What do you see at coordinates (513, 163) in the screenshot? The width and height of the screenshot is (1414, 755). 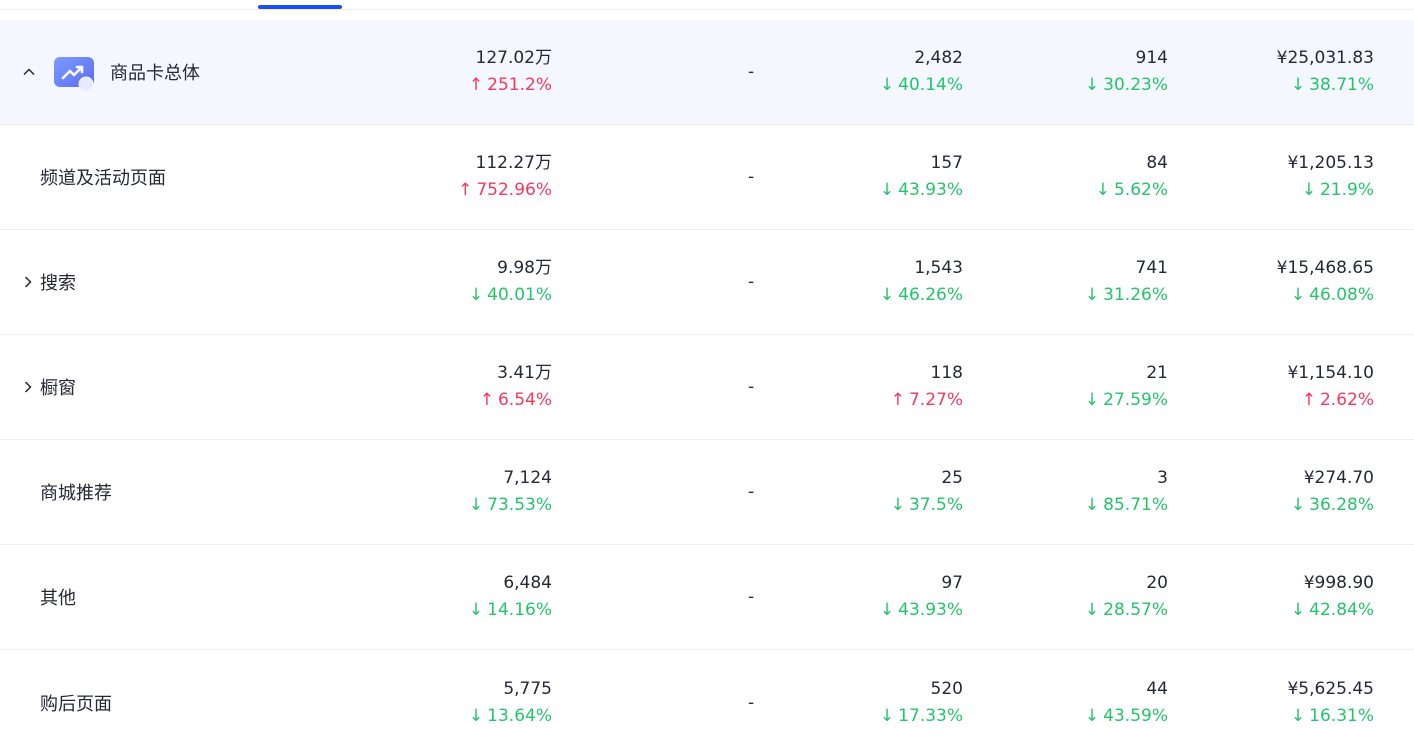 I see `metric-value: 112.27万` at bounding box center [513, 163].